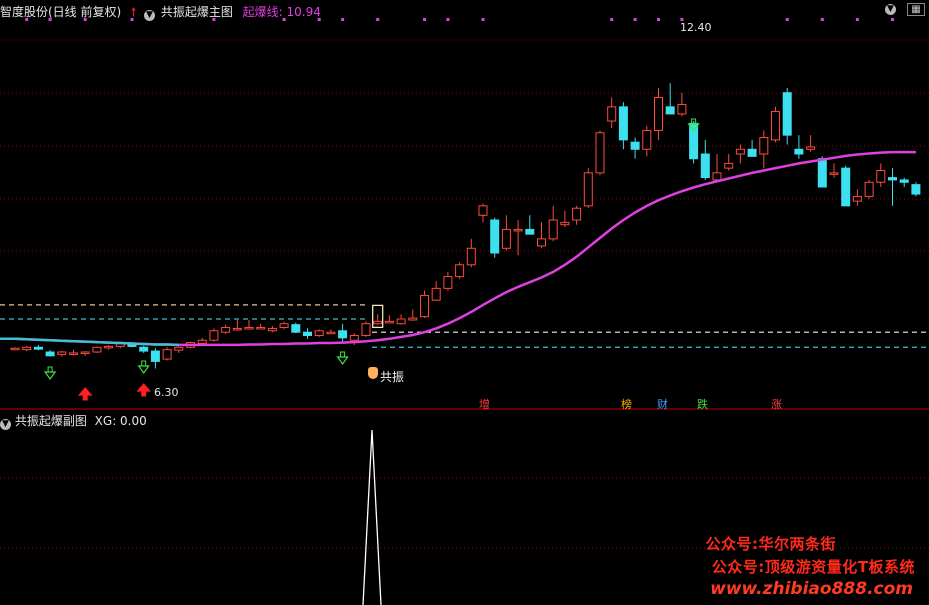 The image size is (929, 605). I want to click on sub-collapse-icon: ▼, so click(5, 424).